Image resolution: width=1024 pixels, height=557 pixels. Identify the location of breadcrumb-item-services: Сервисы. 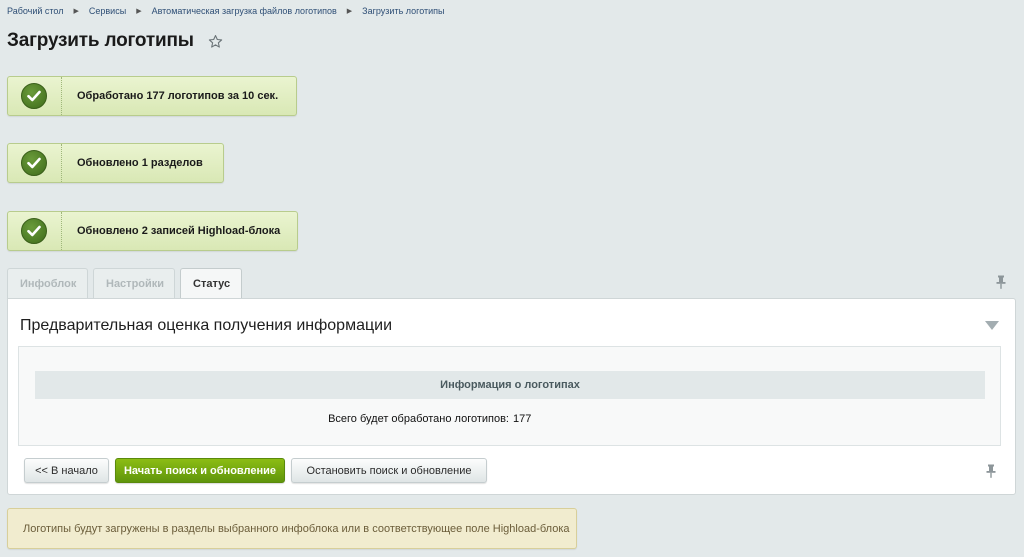
(107, 11).